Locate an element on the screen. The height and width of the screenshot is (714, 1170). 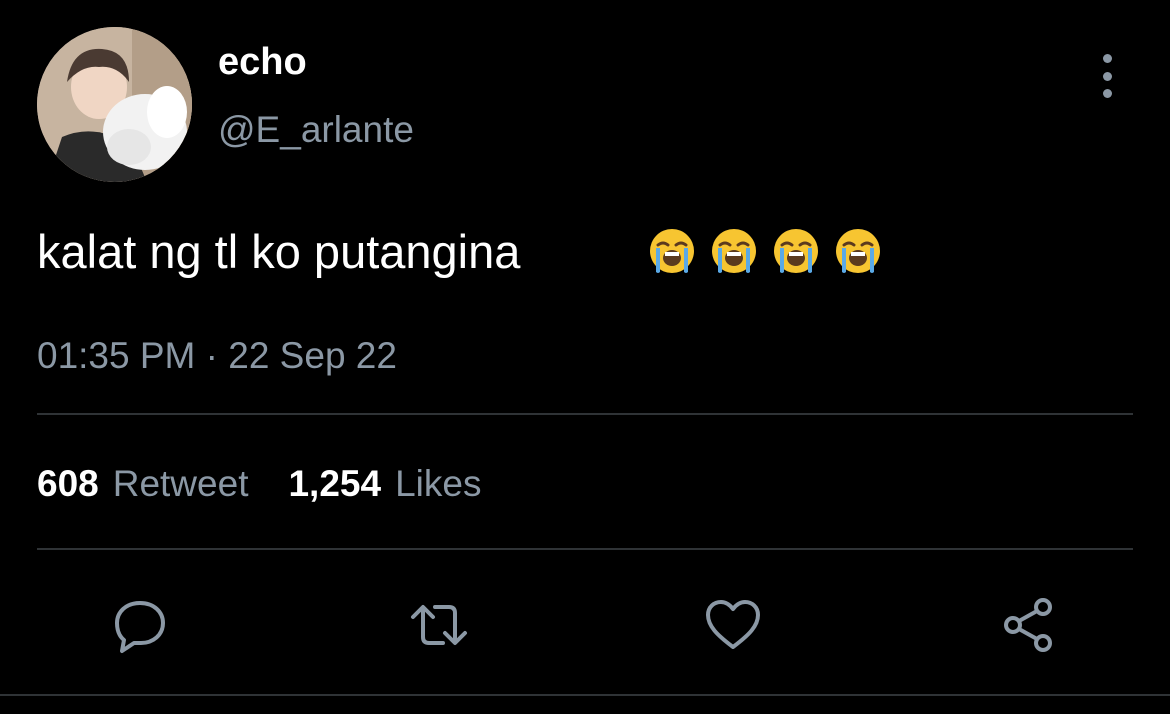
share-icon is located at coordinates (1028, 625).